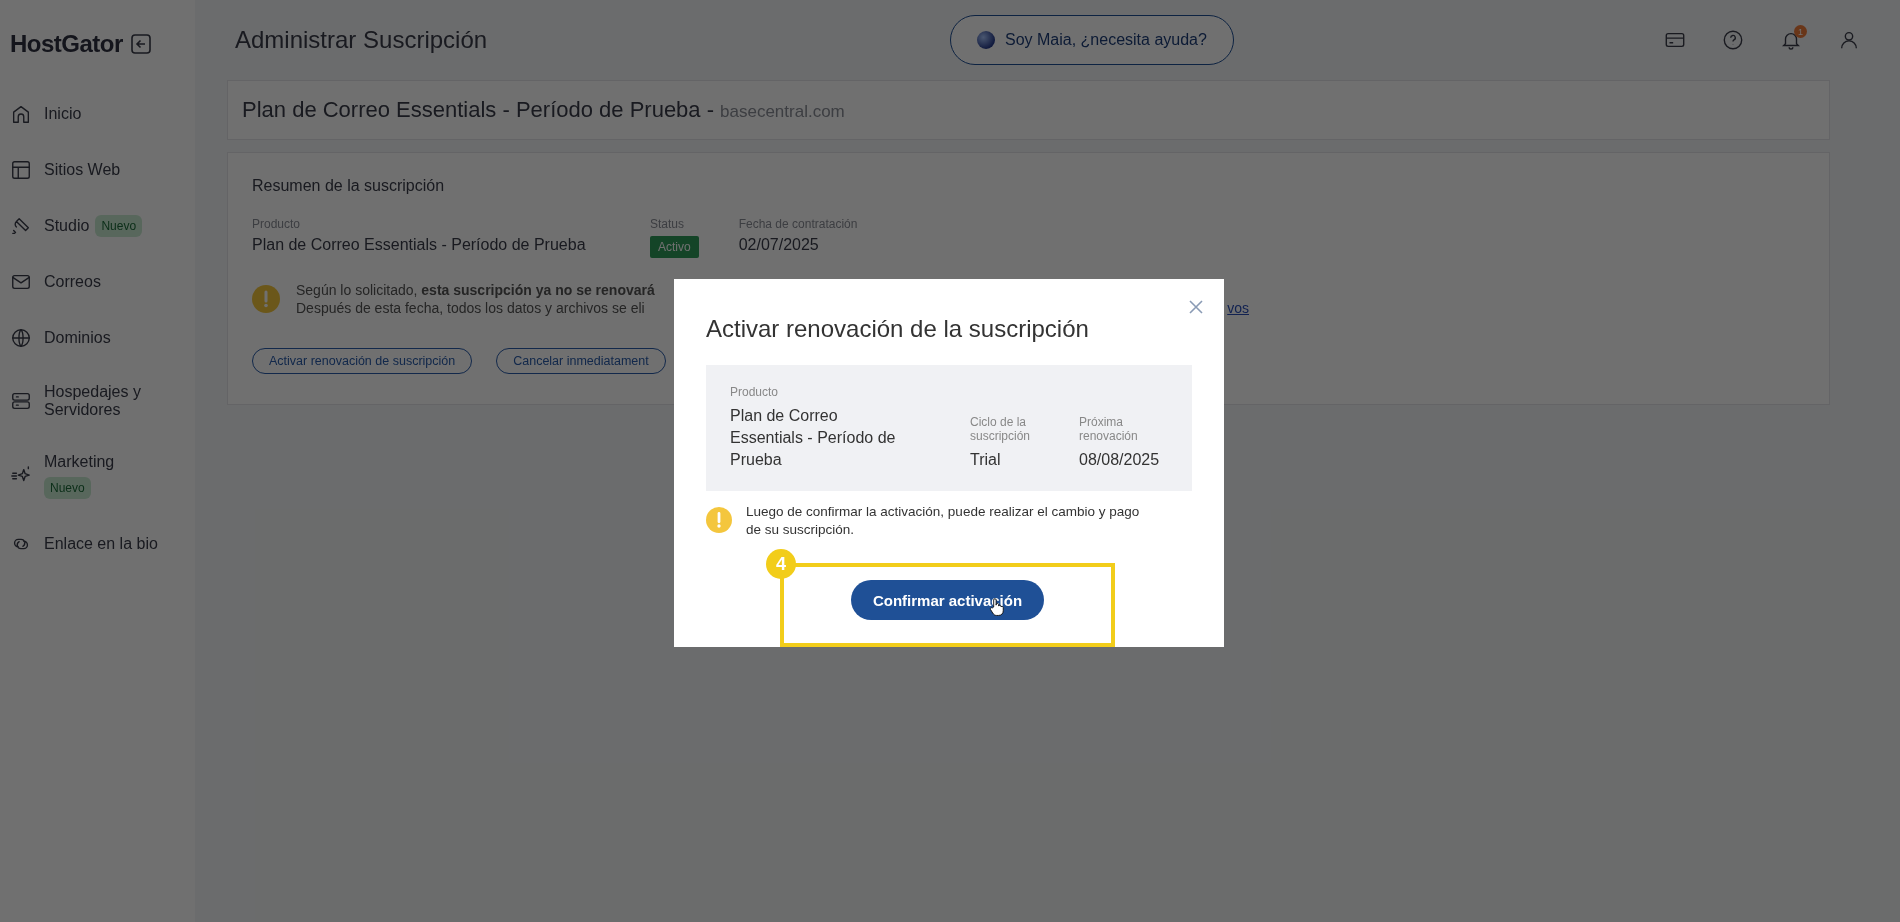 The width and height of the screenshot is (1900, 922). Describe the element at coordinates (1800, 31) in the screenshot. I see `notification-count: 1` at that location.